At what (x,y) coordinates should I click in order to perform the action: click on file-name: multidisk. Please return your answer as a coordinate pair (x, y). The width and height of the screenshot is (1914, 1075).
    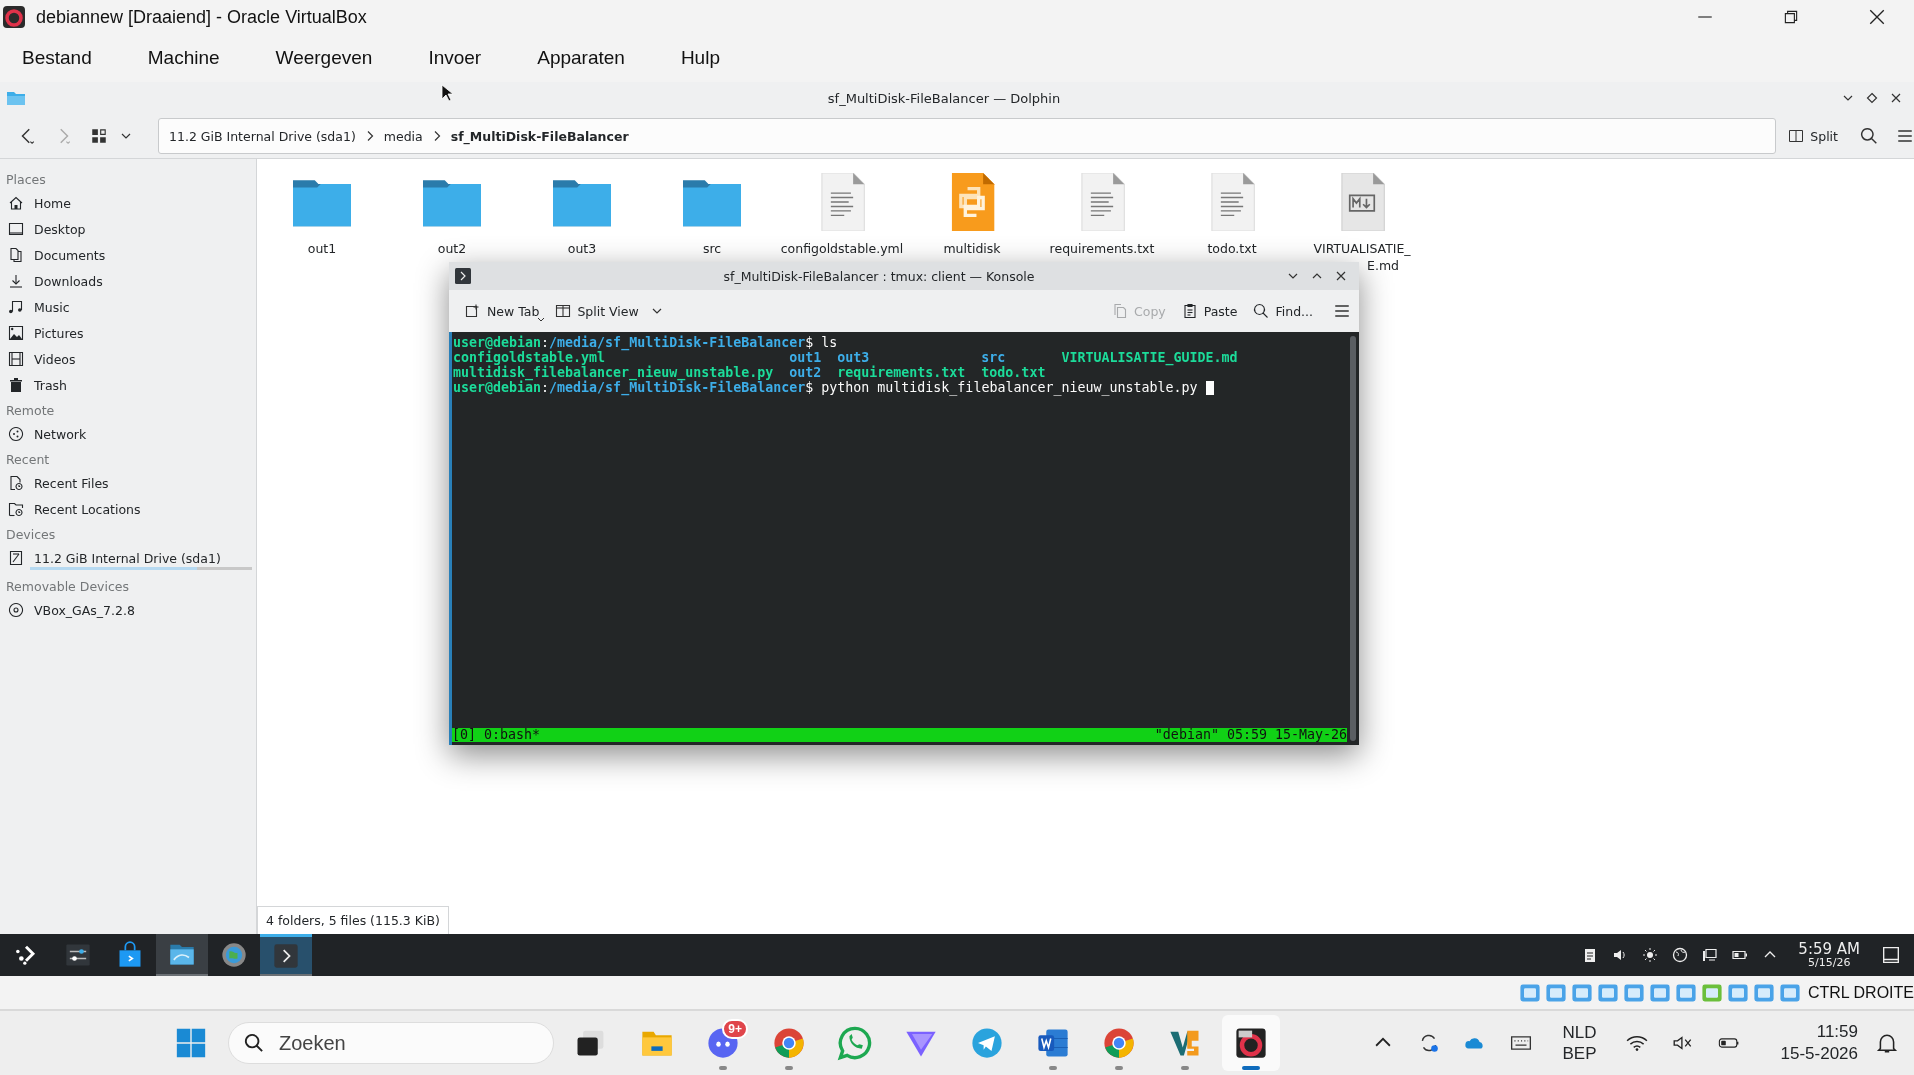
    Looking at the image, I should click on (972, 248).